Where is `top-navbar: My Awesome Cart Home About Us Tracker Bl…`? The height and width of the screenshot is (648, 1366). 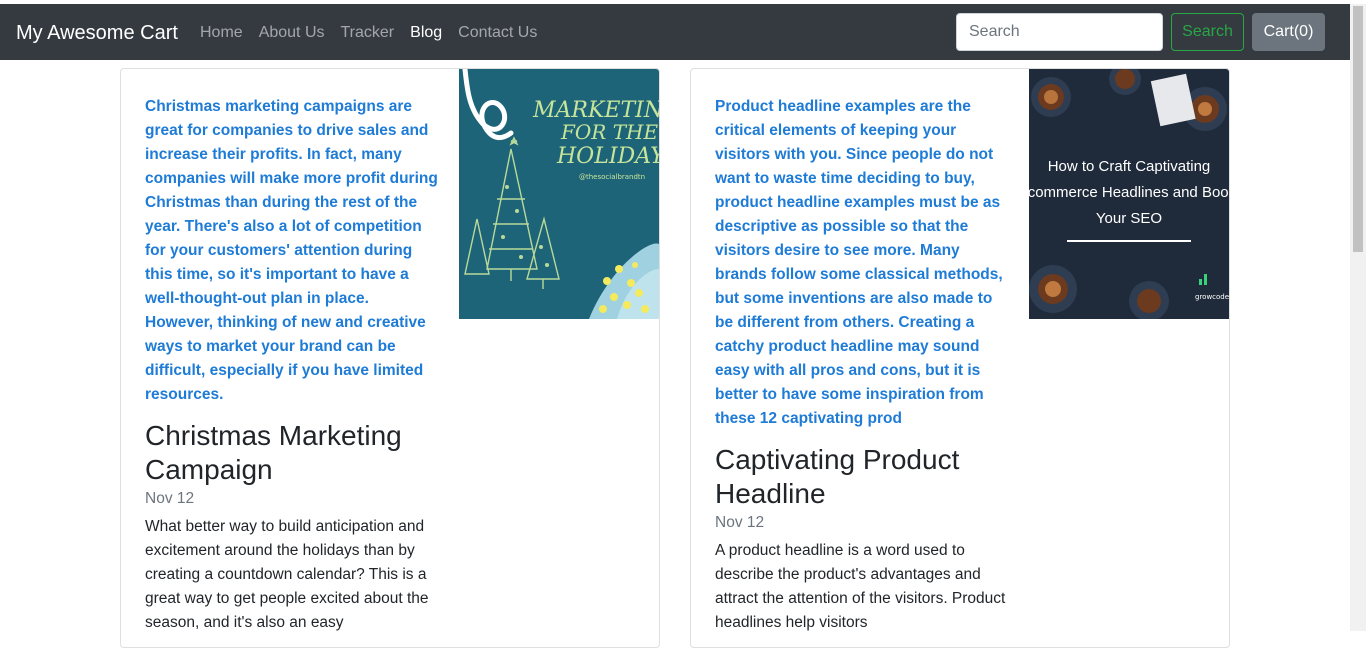 top-navbar: My Awesome Cart Home About Us Tracker Bl… is located at coordinates (675, 32).